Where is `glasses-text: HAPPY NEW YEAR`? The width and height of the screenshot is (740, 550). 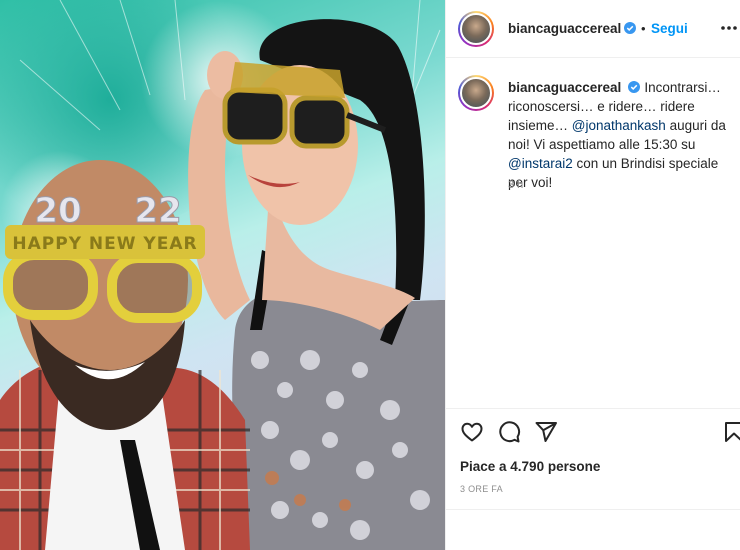
glasses-text: HAPPY NEW YEAR is located at coordinates (104, 244).